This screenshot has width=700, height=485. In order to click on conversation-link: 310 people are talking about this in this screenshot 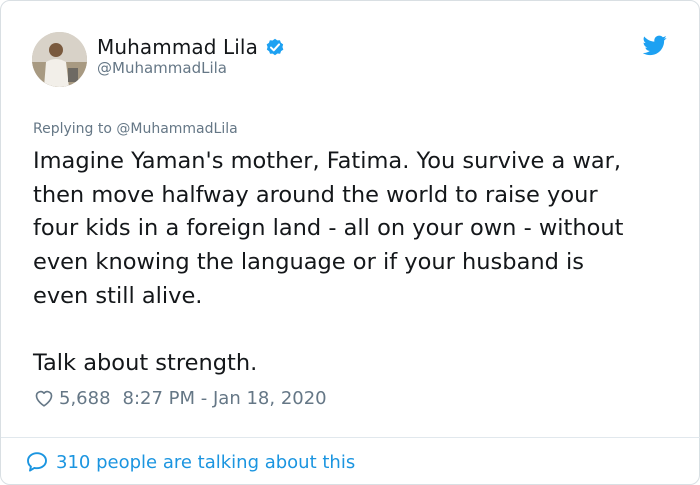, I will do `click(190, 462)`.